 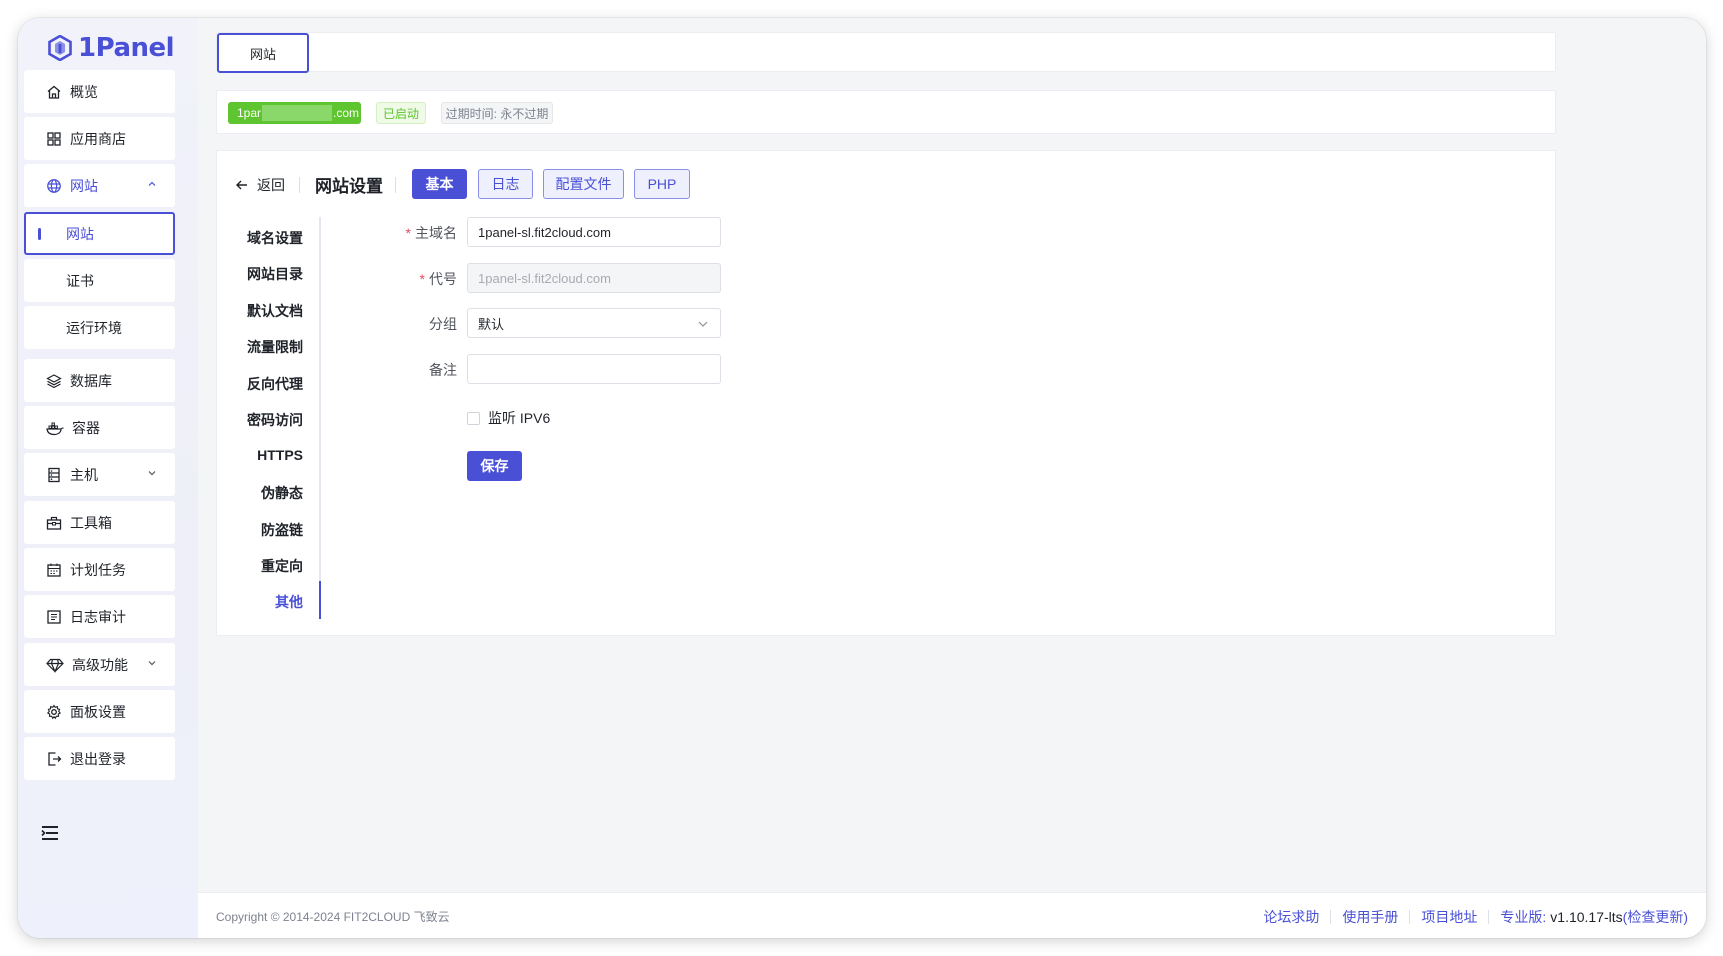 What do you see at coordinates (54, 138) in the screenshot?
I see `grid-icon` at bounding box center [54, 138].